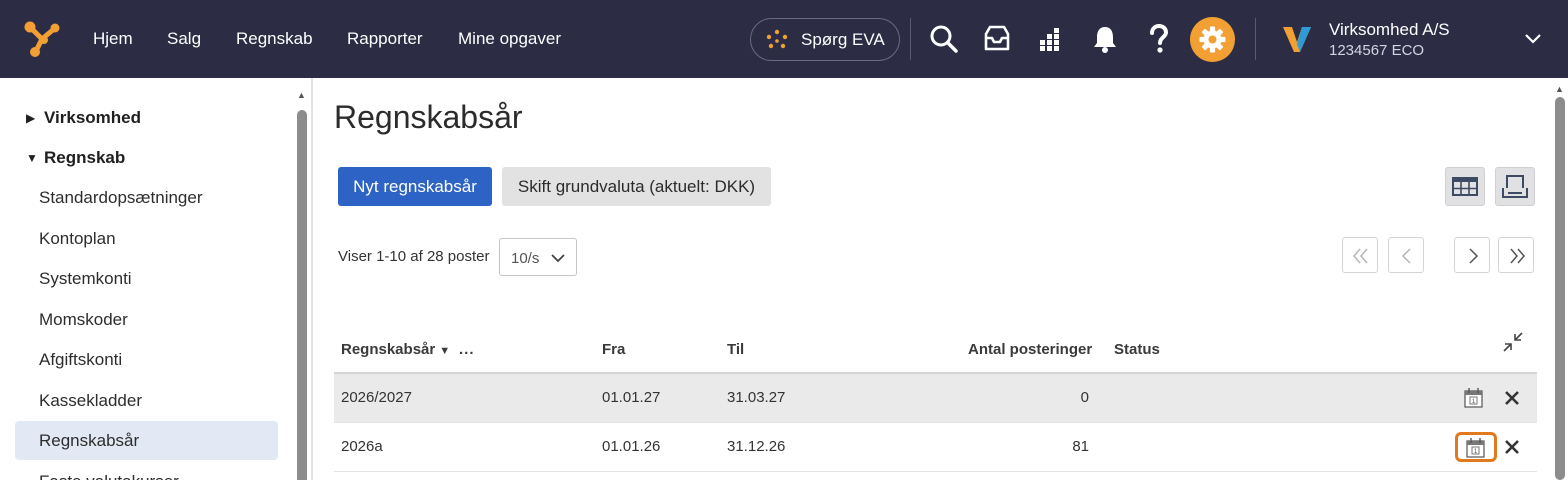 The image size is (1568, 480). I want to click on cell-from: 01.01.26, so click(631, 446).